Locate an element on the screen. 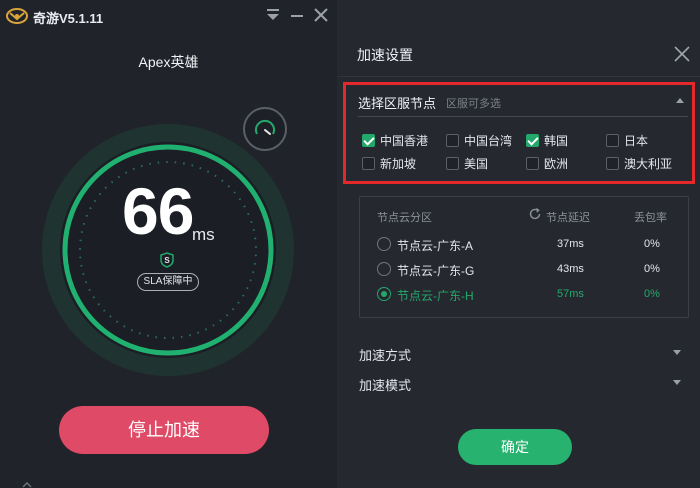 The width and height of the screenshot is (700, 488). node-row: 节点云-广东-A 37ms 0% is located at coordinates (525, 244).